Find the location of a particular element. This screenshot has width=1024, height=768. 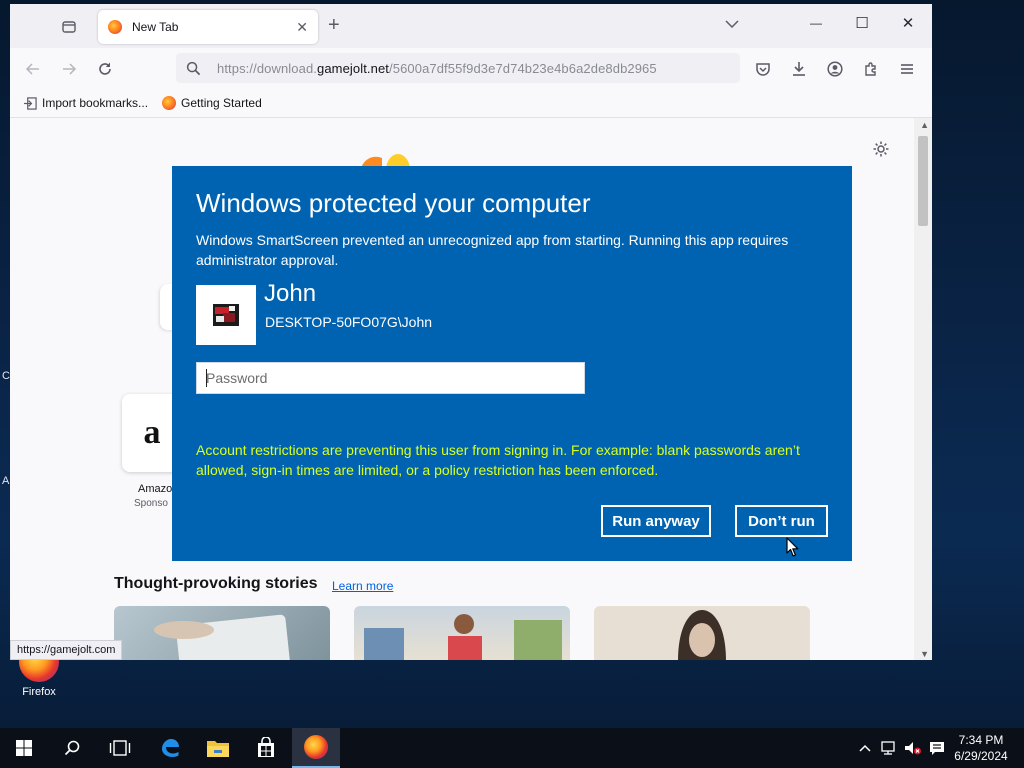

close-window-button: ✕ is located at coordinates (908, 23).